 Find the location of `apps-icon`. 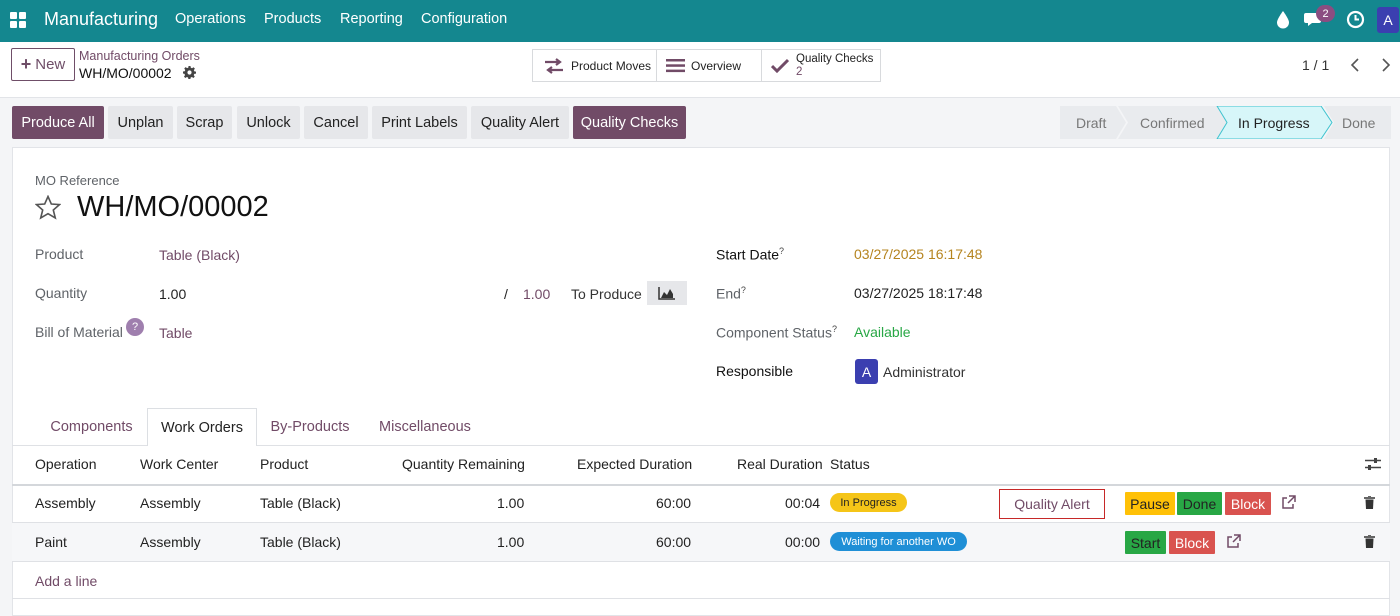

apps-icon is located at coordinates (18, 20).